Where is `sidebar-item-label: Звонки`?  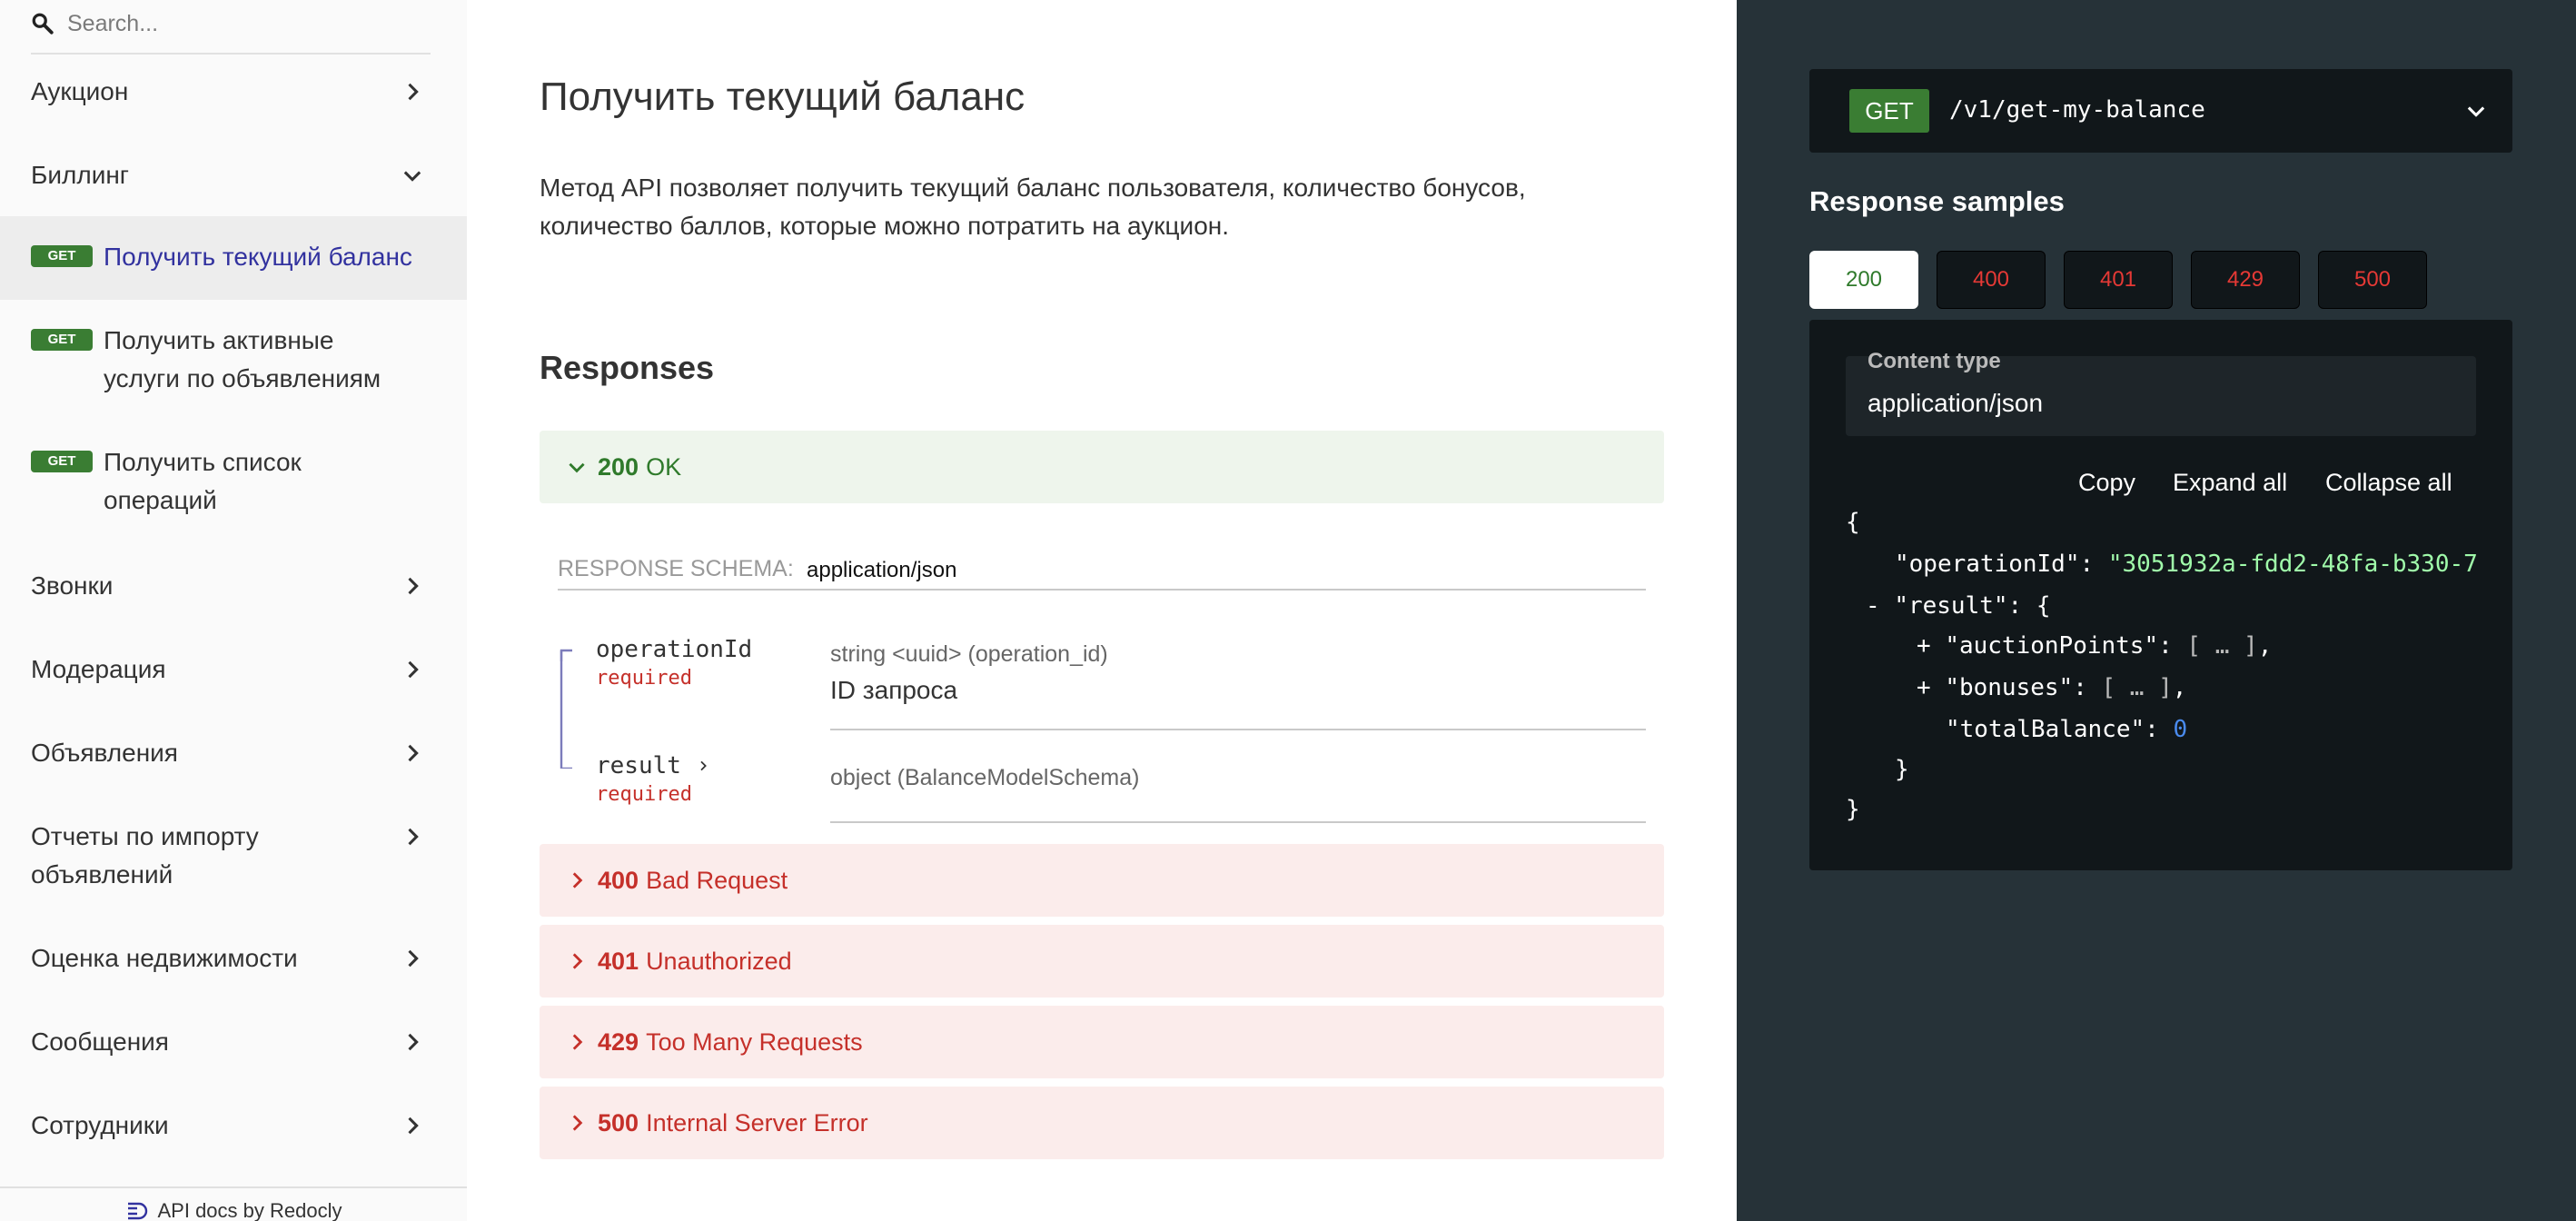
sidebar-item-label: Звонки is located at coordinates (72, 585).